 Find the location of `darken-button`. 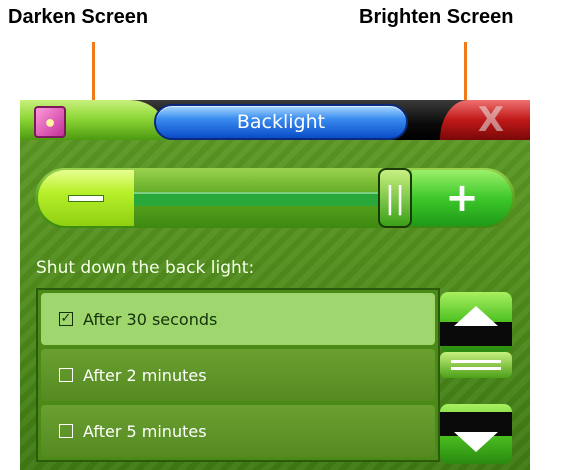

darken-button is located at coordinates (86, 198).